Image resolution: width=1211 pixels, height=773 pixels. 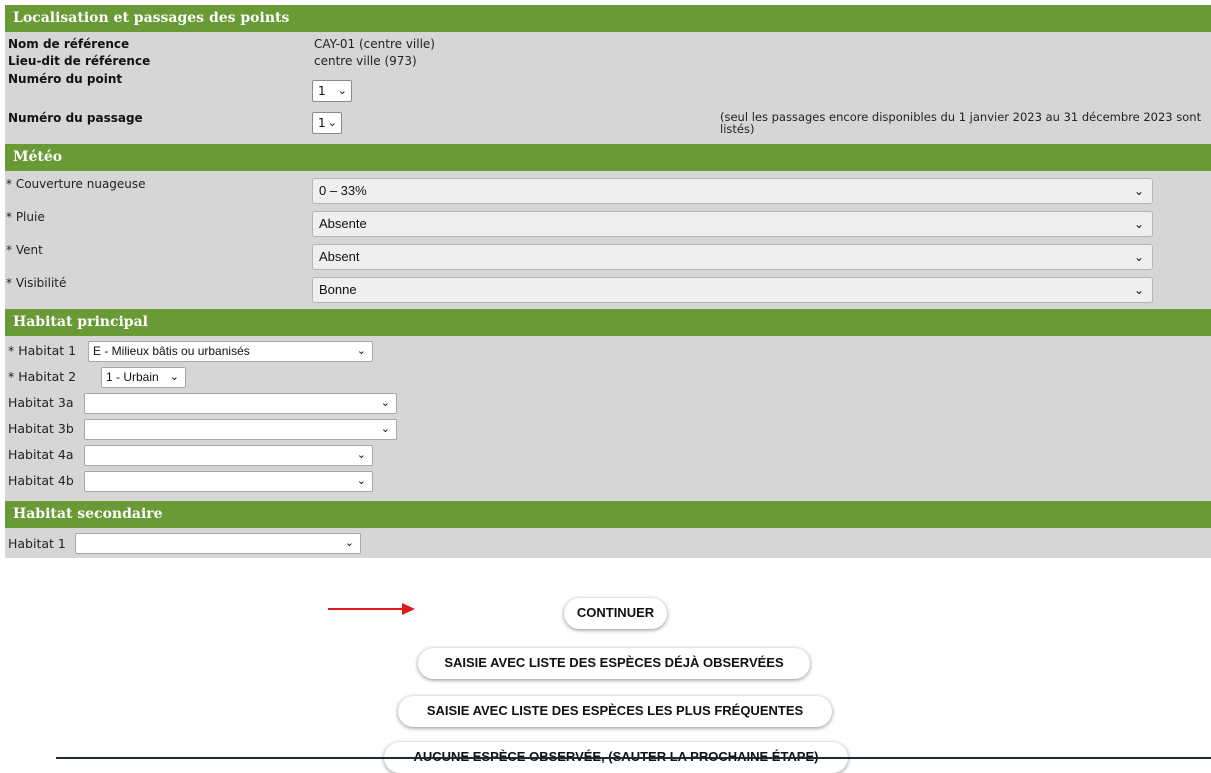 I want to click on vent-select: Absent ⌄, so click(x=732, y=257).